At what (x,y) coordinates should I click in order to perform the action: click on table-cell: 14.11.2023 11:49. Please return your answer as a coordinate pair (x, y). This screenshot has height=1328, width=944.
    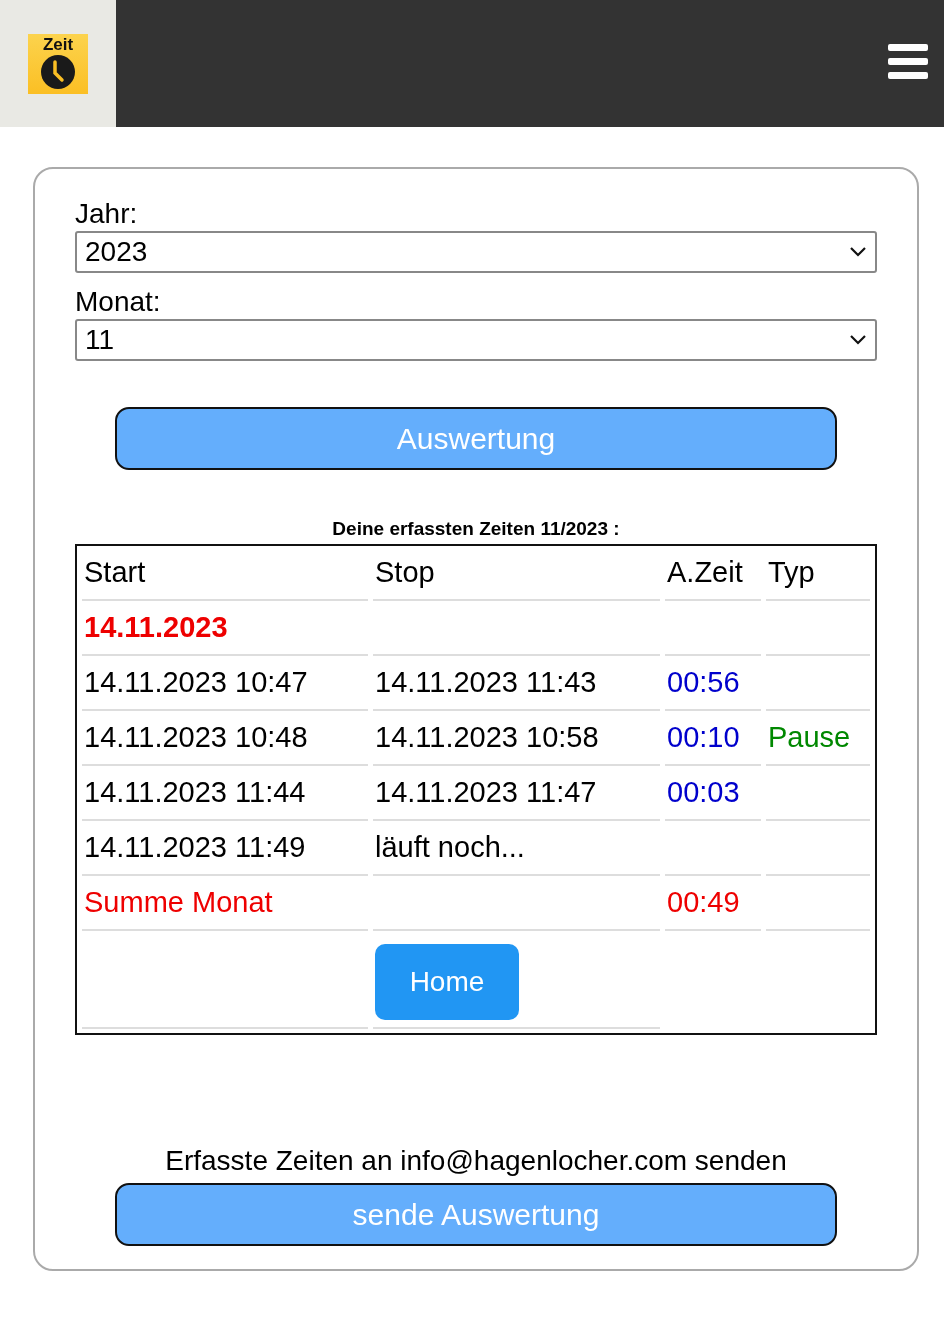
    Looking at the image, I should click on (225, 848).